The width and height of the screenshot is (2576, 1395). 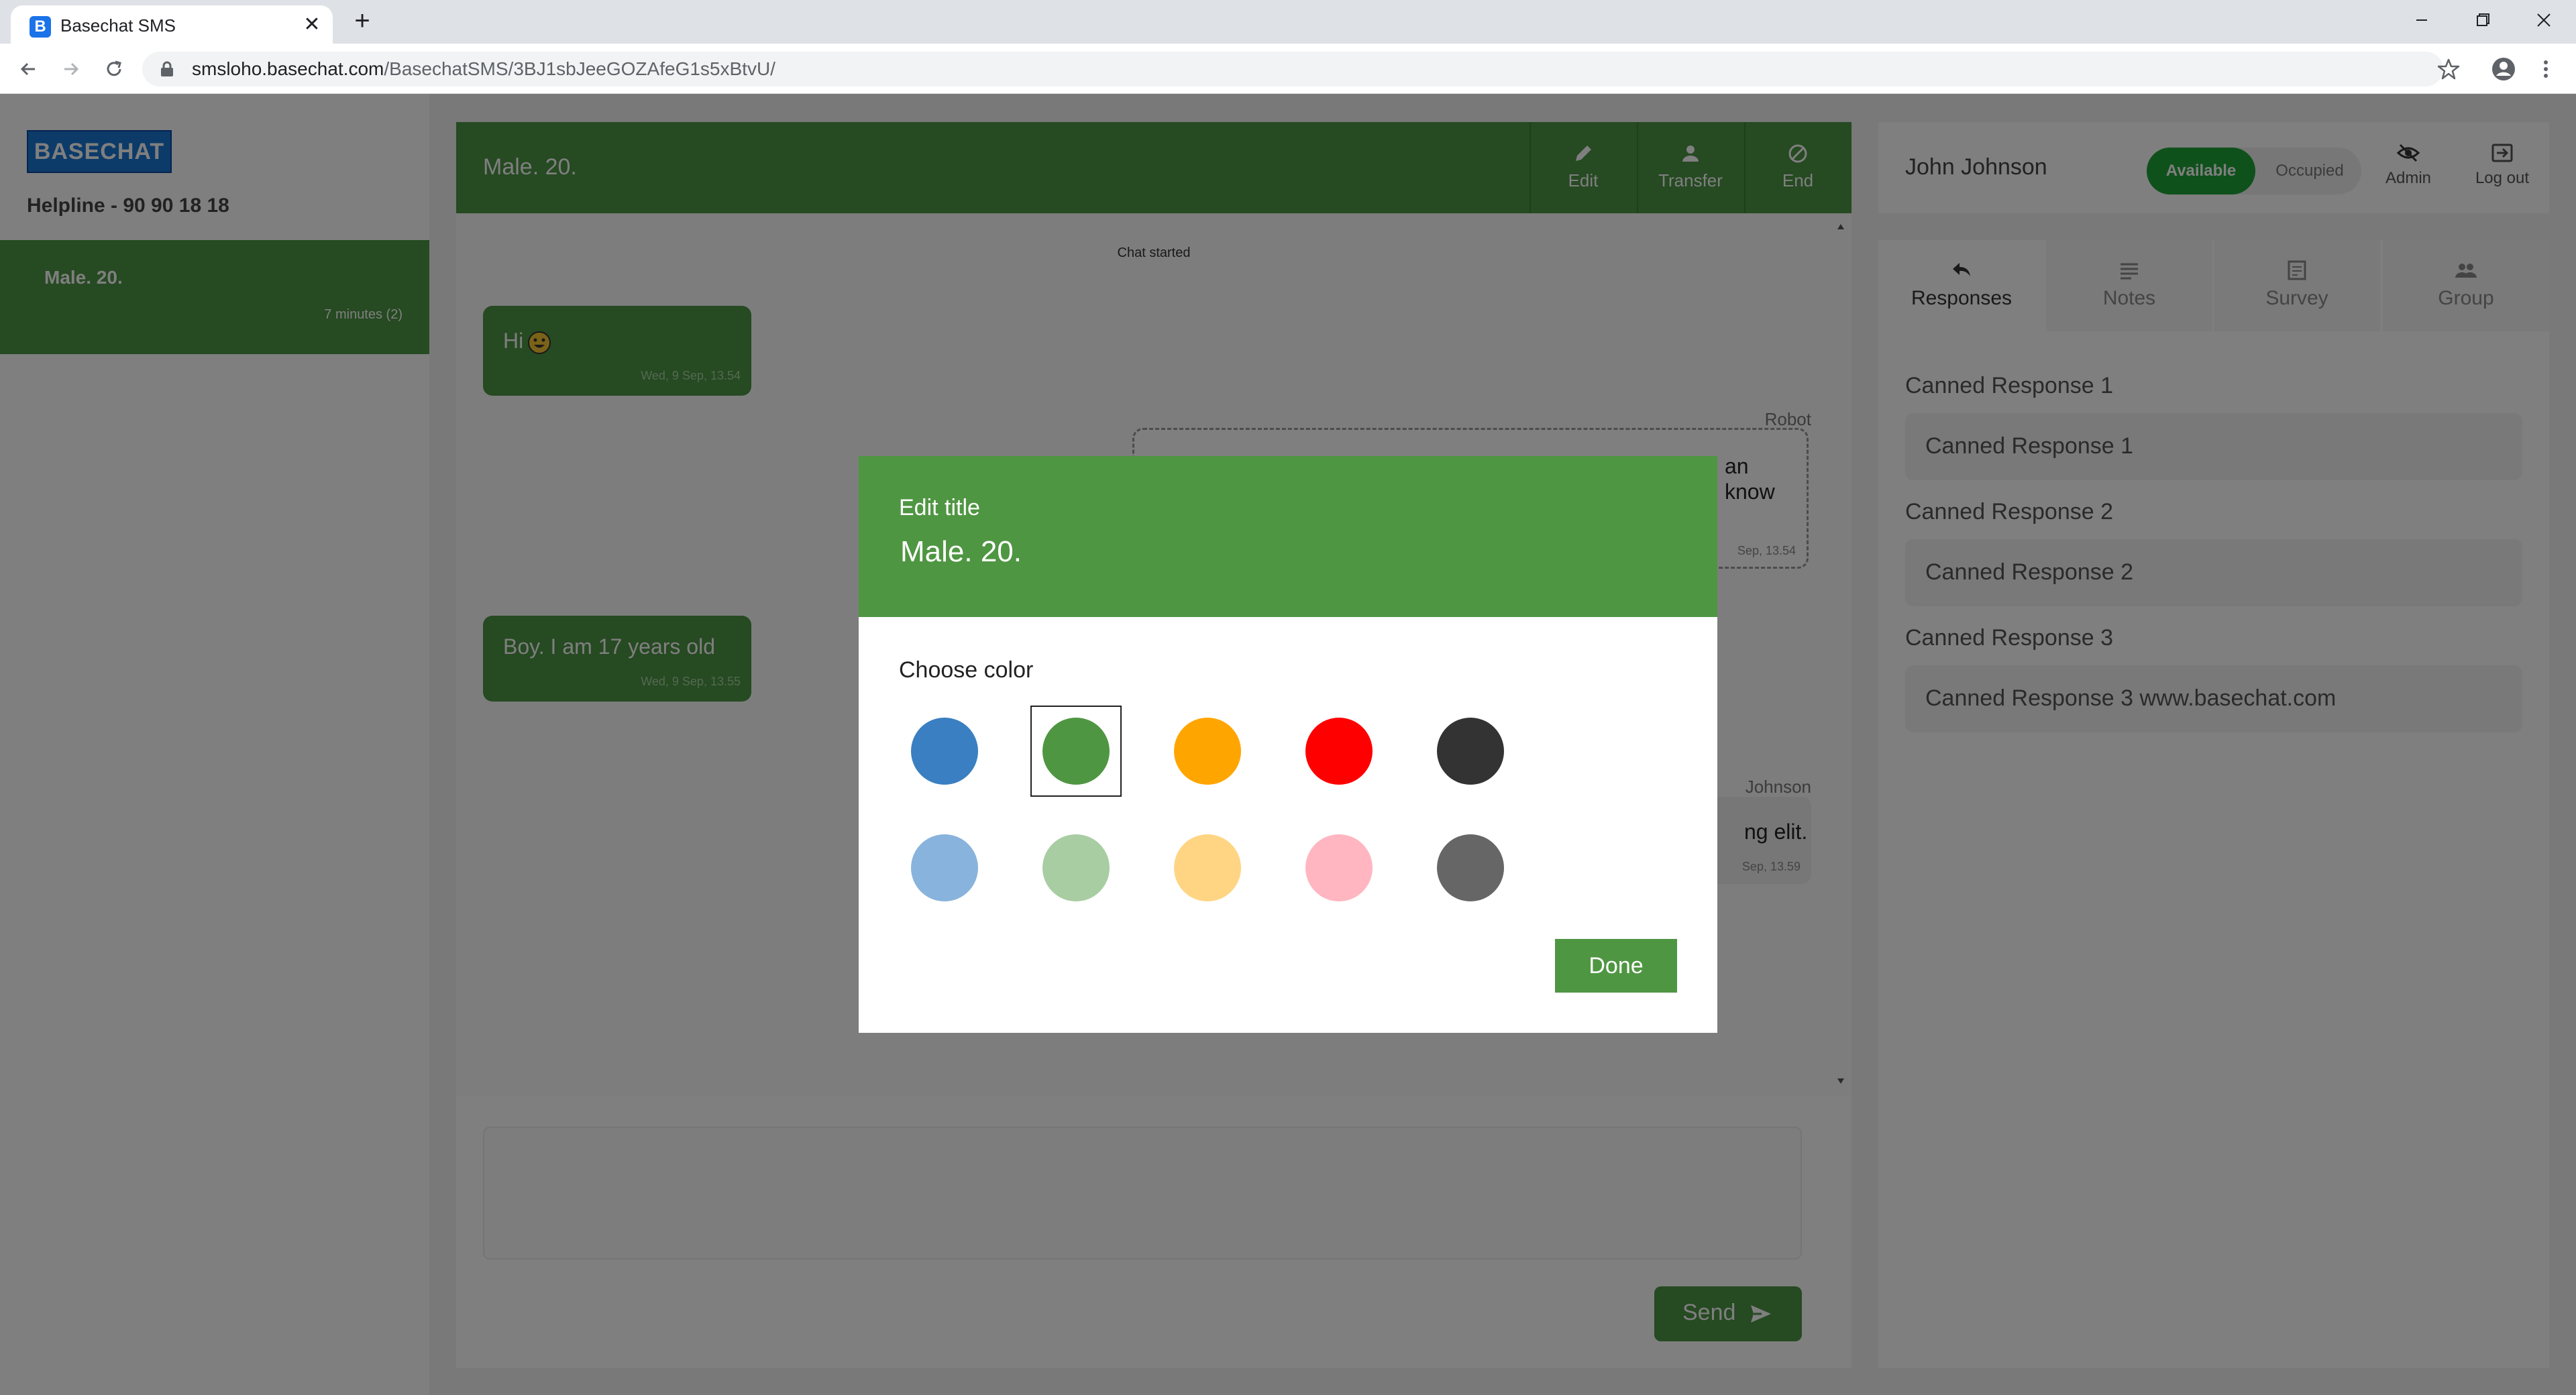 I want to click on profile-avatar-icon, so click(x=2503, y=69).